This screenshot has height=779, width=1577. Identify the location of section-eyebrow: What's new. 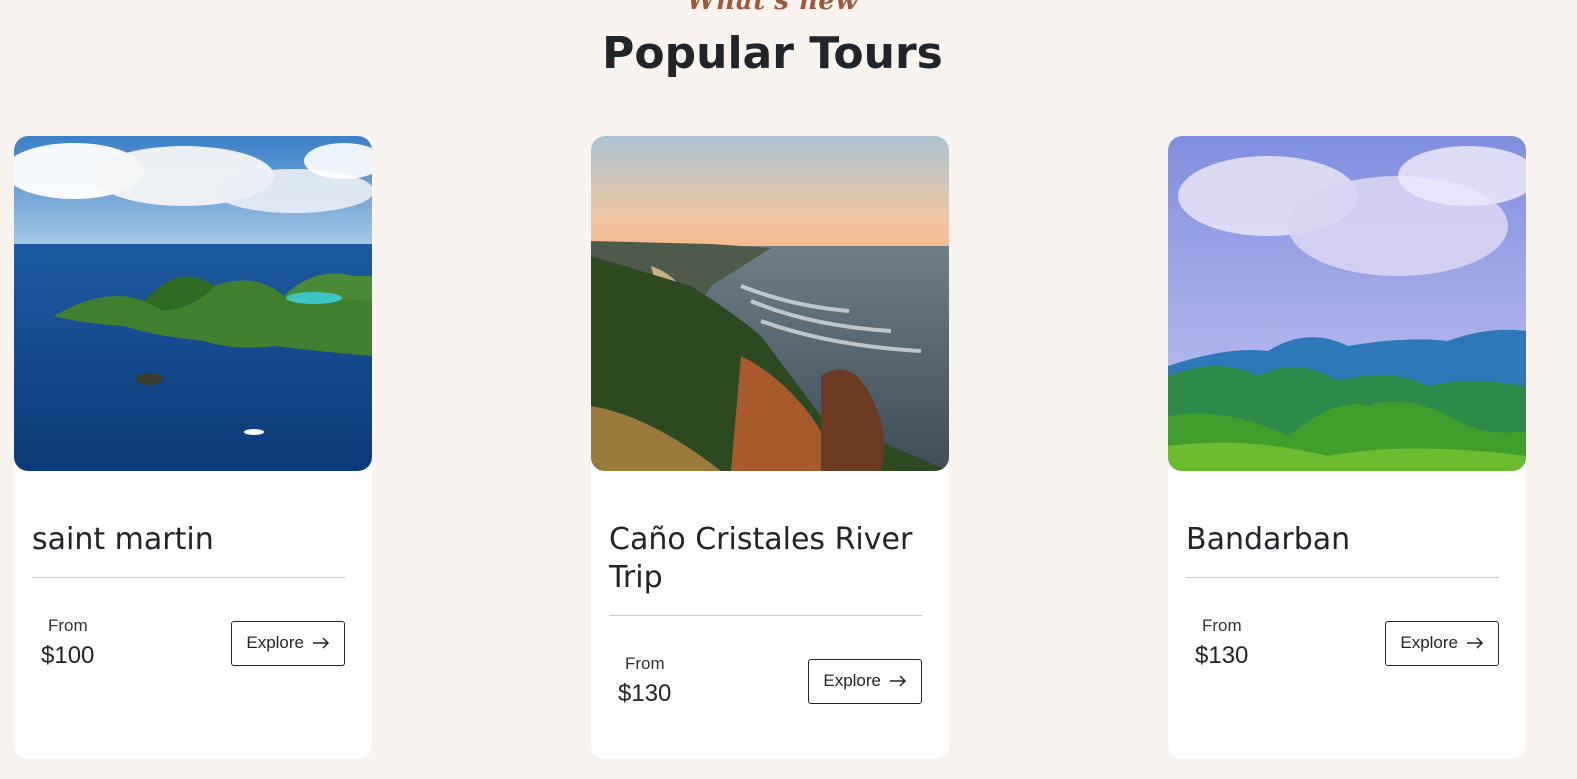
(772, 8).